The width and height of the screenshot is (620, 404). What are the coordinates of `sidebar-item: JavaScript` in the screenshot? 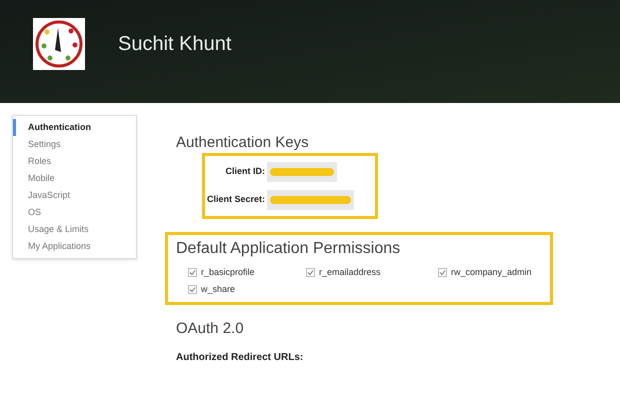 It's located at (74, 195).